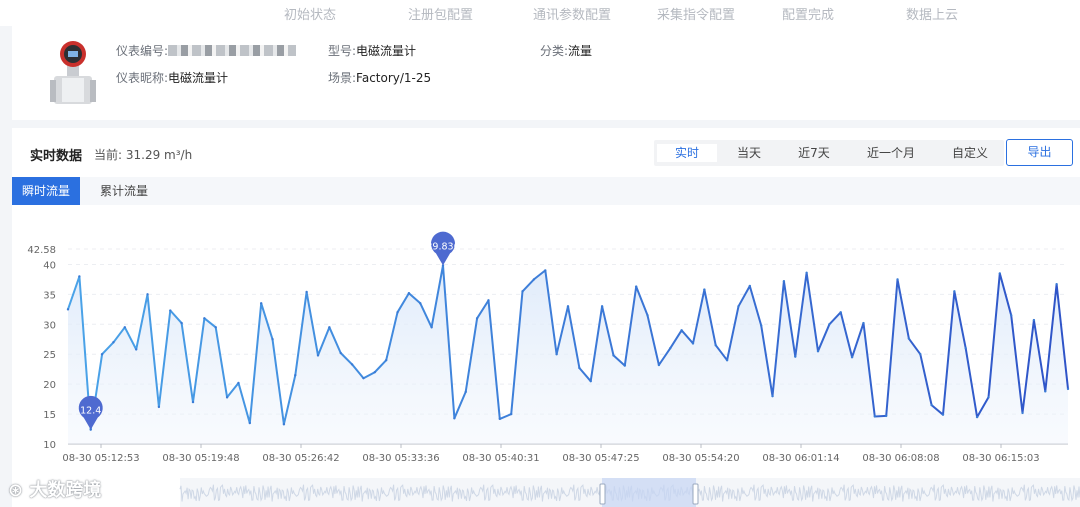 This screenshot has height=507, width=1080. Describe the element at coordinates (602, 494) in the screenshot. I see `zoom-left-handle` at that location.